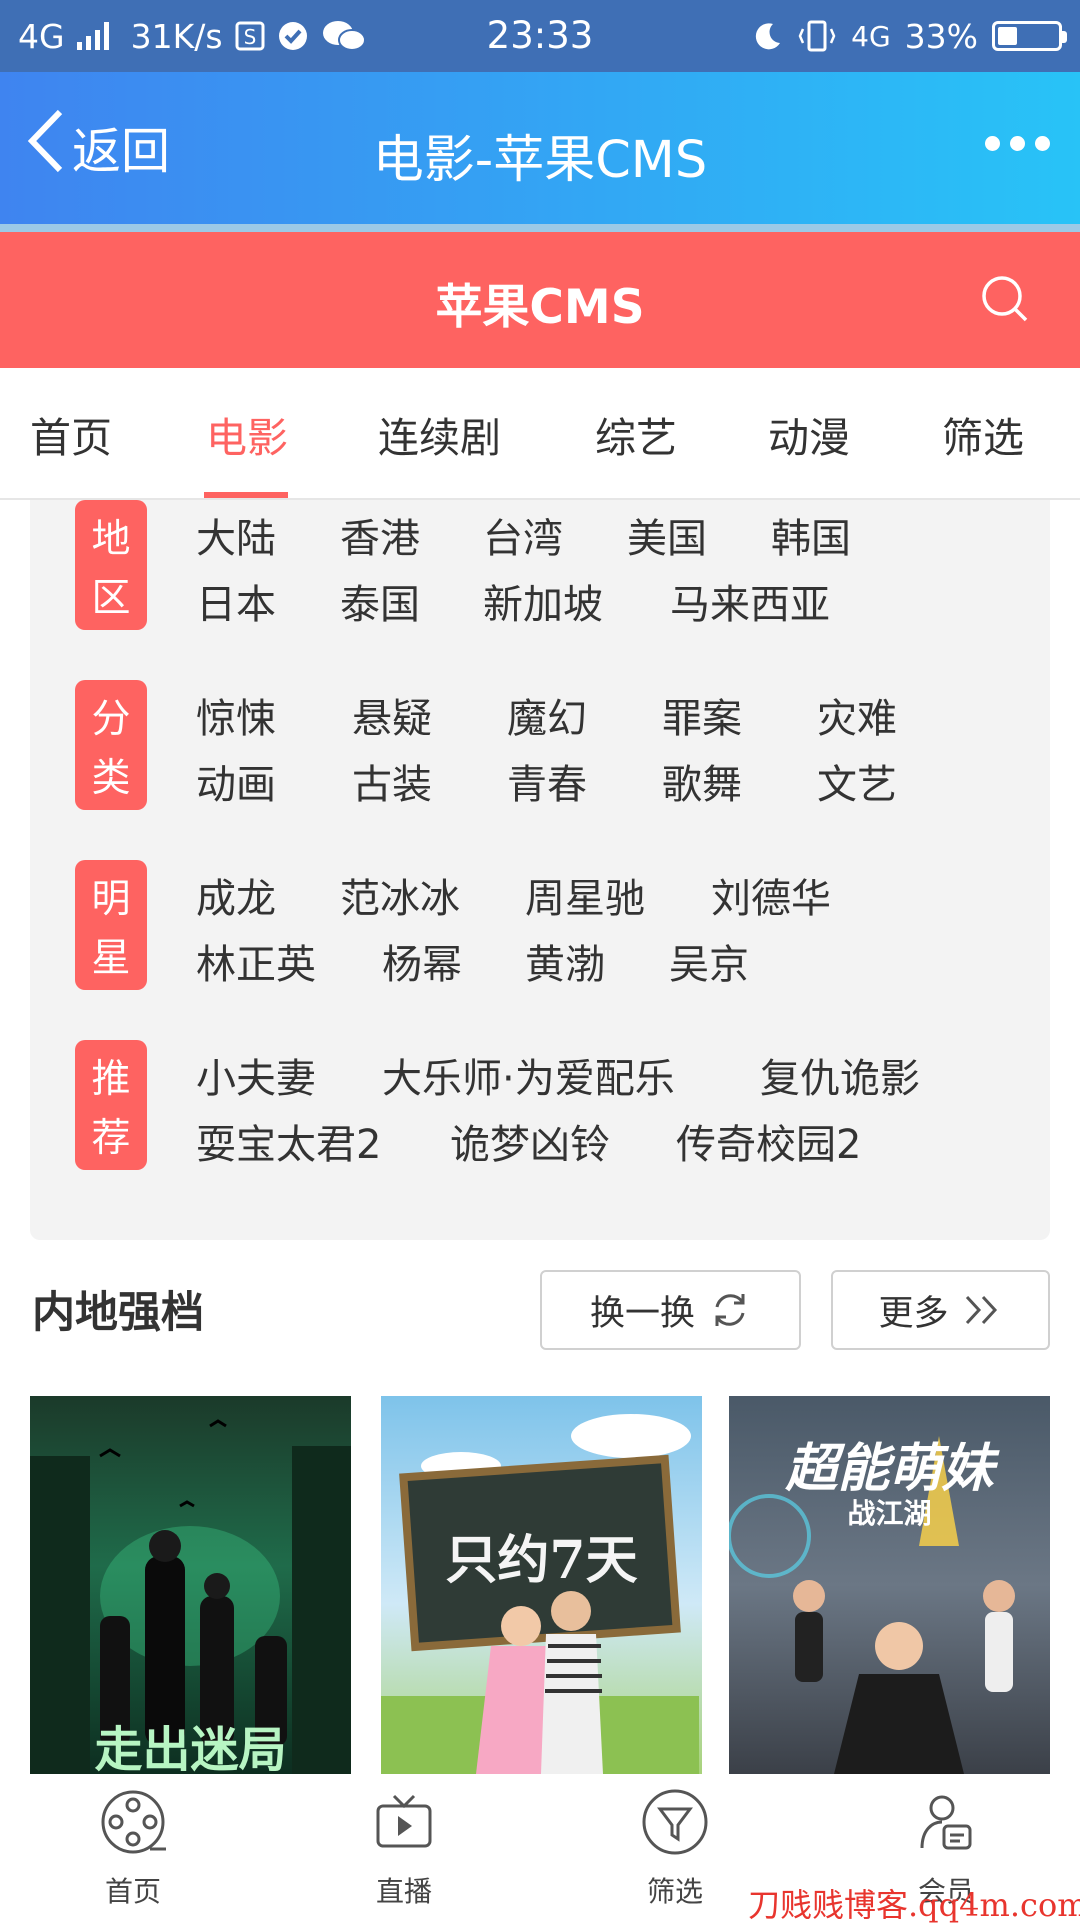  I want to click on bottom-nav-live: 直播, so click(404, 1847).